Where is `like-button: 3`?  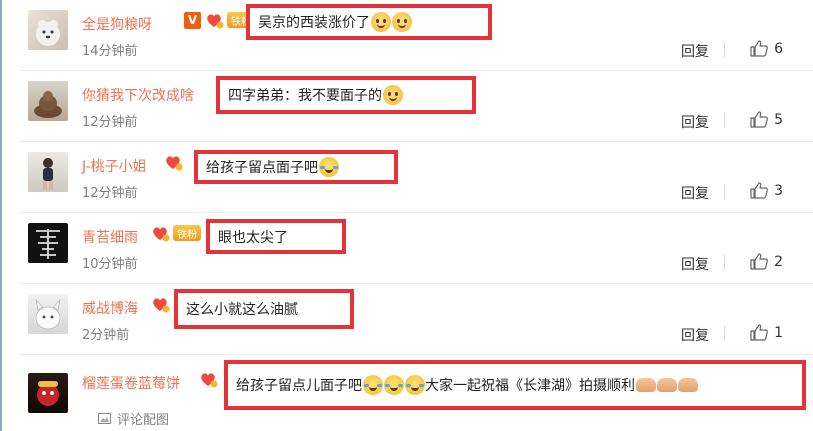
like-button: 3 is located at coordinates (766, 190).